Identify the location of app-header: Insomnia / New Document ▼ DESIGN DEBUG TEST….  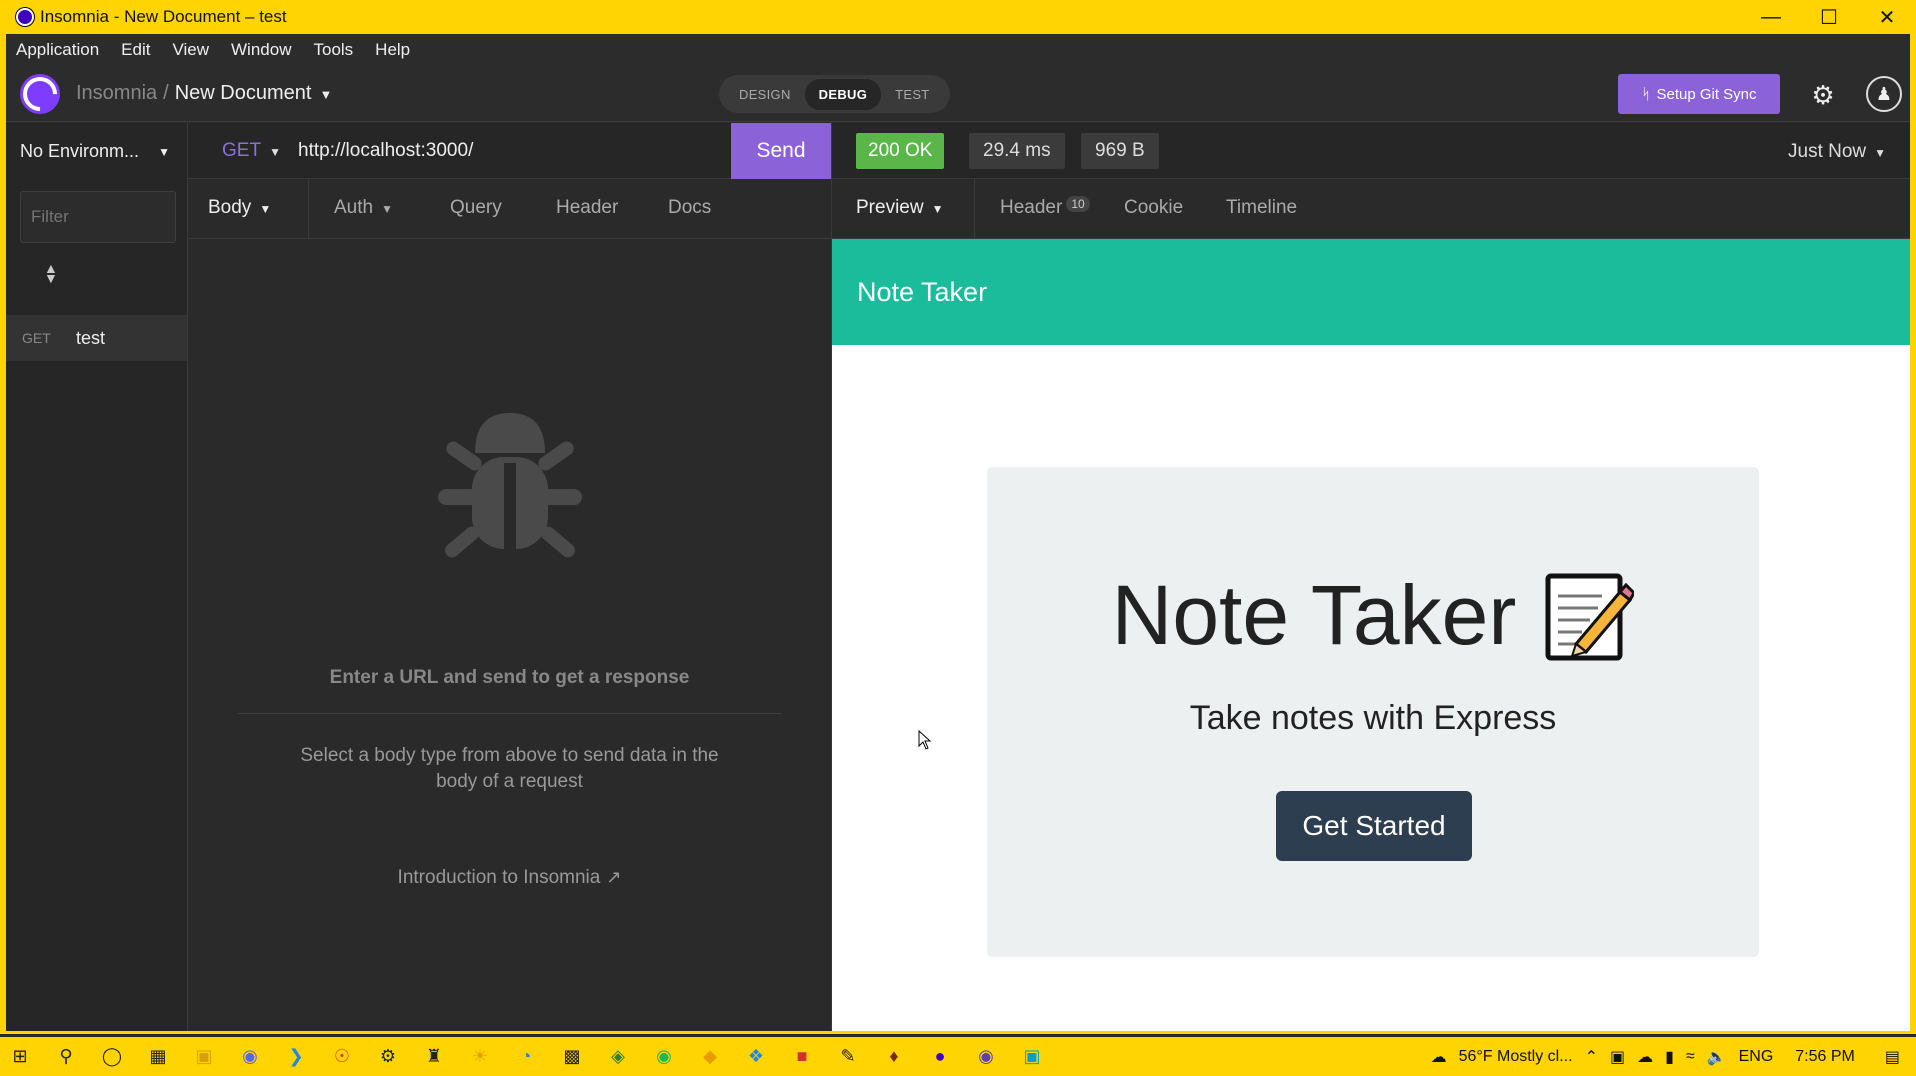
(958, 94).